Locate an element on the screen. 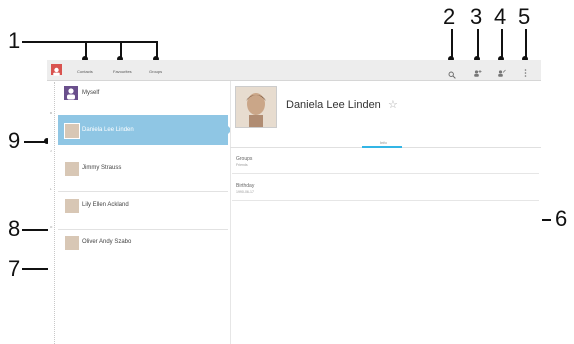 The image size is (574, 344). callout-number-1: 1 is located at coordinates (14, 40).